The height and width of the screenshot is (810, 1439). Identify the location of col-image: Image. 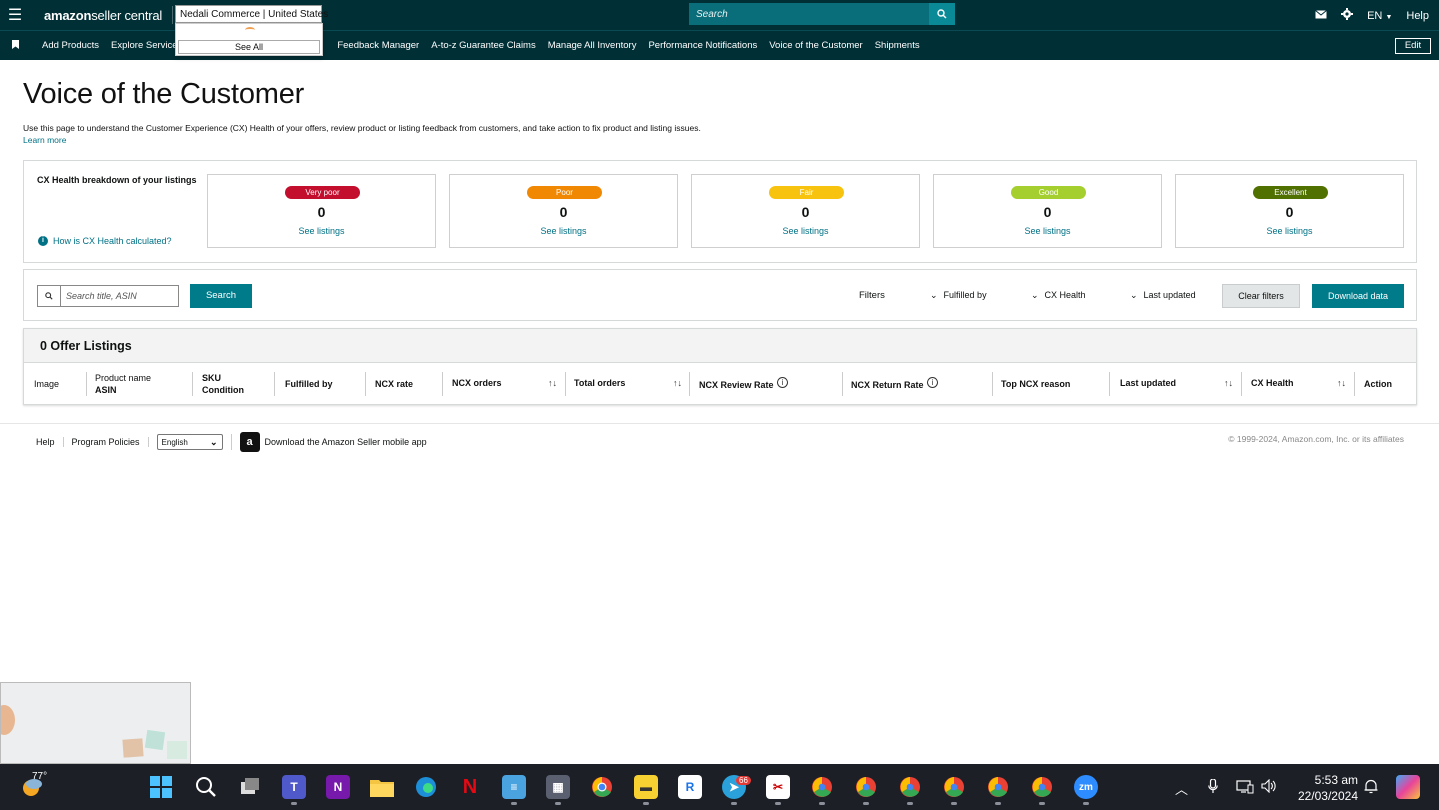
(47, 384).